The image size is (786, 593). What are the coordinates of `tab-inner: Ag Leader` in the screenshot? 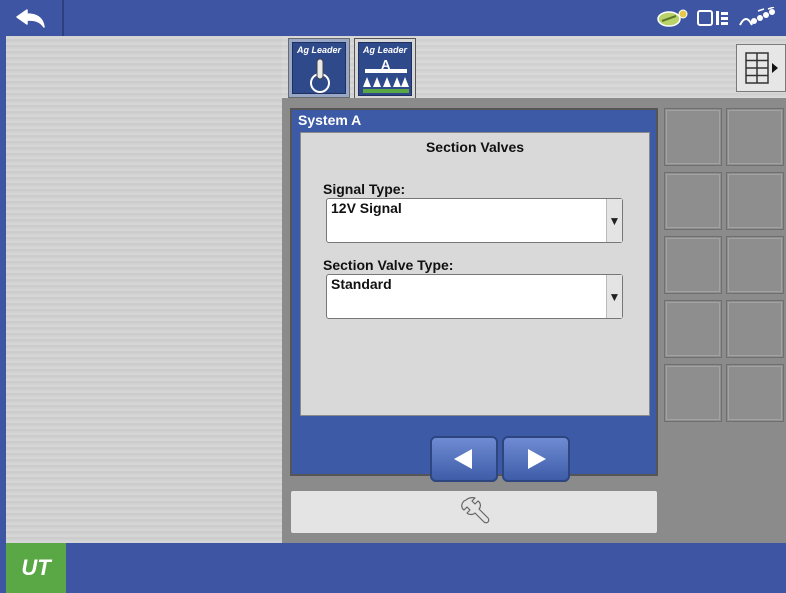 It's located at (319, 68).